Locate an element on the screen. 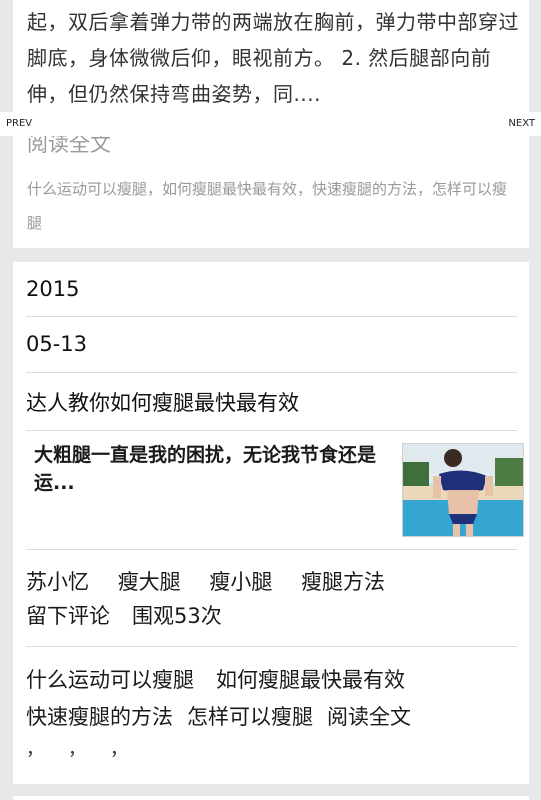 The image size is (541, 800). tag-separators: ，，， is located at coordinates (77, 749).